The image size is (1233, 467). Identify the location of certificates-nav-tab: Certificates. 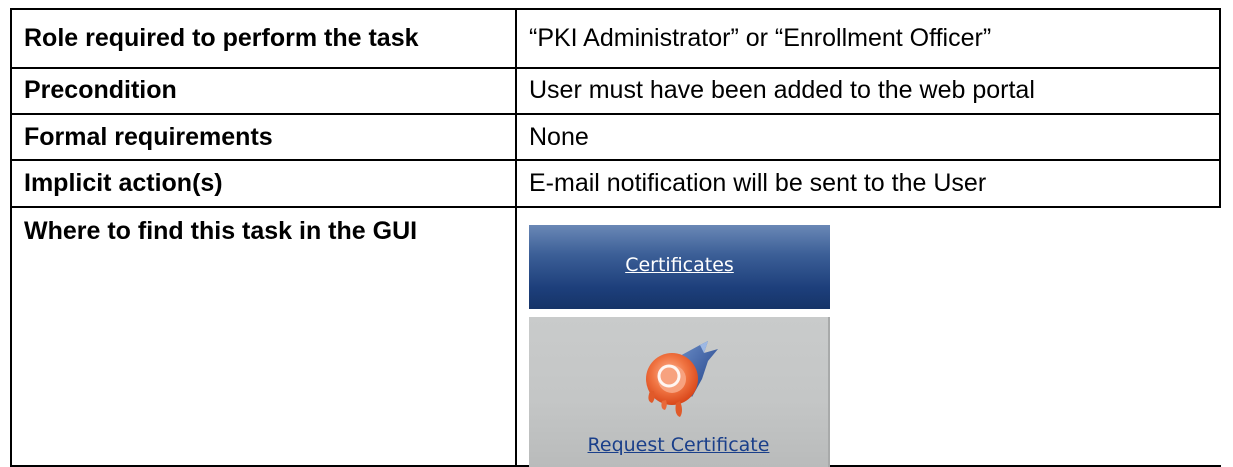
(679, 267).